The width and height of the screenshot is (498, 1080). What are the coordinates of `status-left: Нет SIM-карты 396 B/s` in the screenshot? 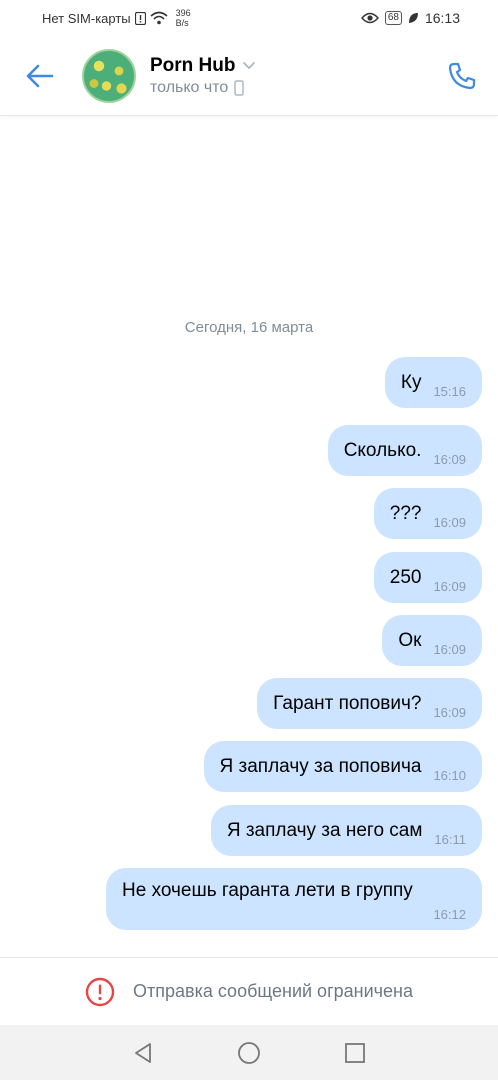 It's located at (116, 18).